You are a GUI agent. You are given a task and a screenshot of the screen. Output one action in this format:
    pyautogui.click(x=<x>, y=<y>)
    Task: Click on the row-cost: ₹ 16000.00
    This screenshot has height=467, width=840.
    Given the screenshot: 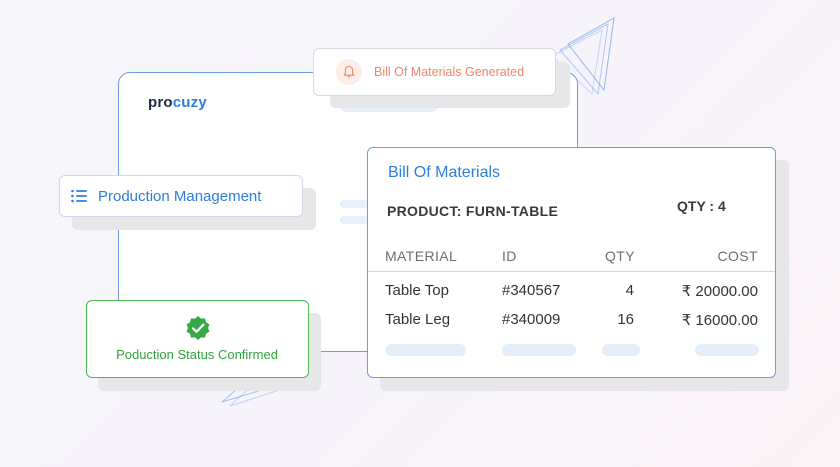 What is the action you would take?
    pyautogui.click(x=719, y=320)
    